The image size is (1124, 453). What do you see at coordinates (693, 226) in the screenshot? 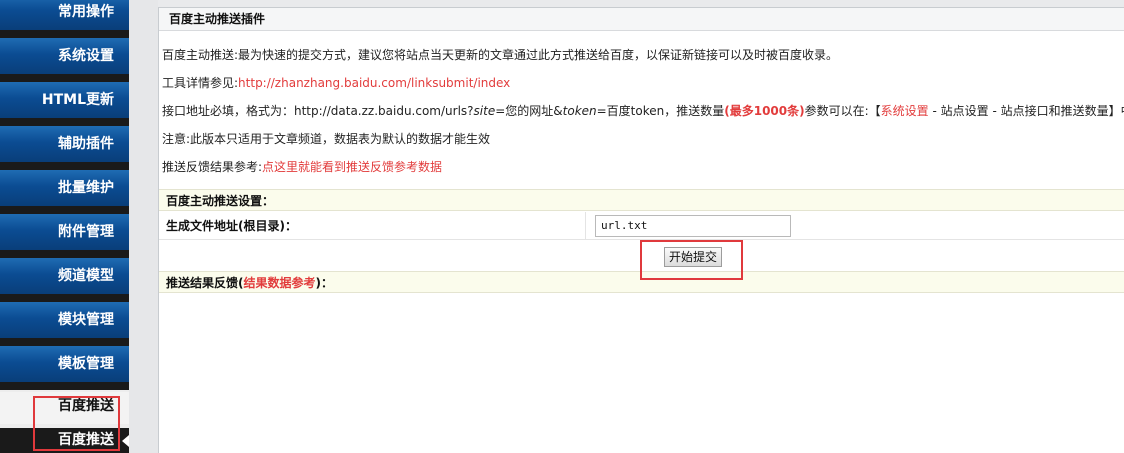
I see `file-path-input: url.txt` at bounding box center [693, 226].